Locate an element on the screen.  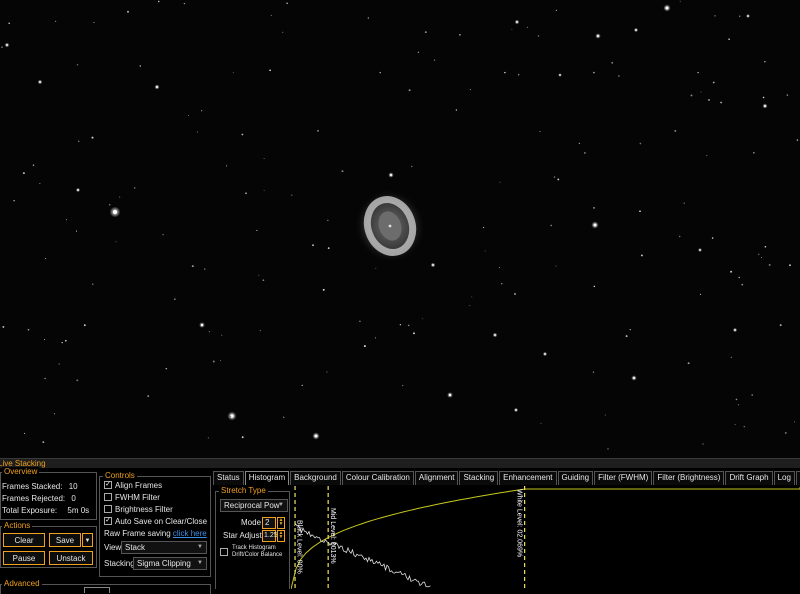
auto-save-checkbox: ✓ Auto Save on Clear/Close is located at coordinates (156, 521).